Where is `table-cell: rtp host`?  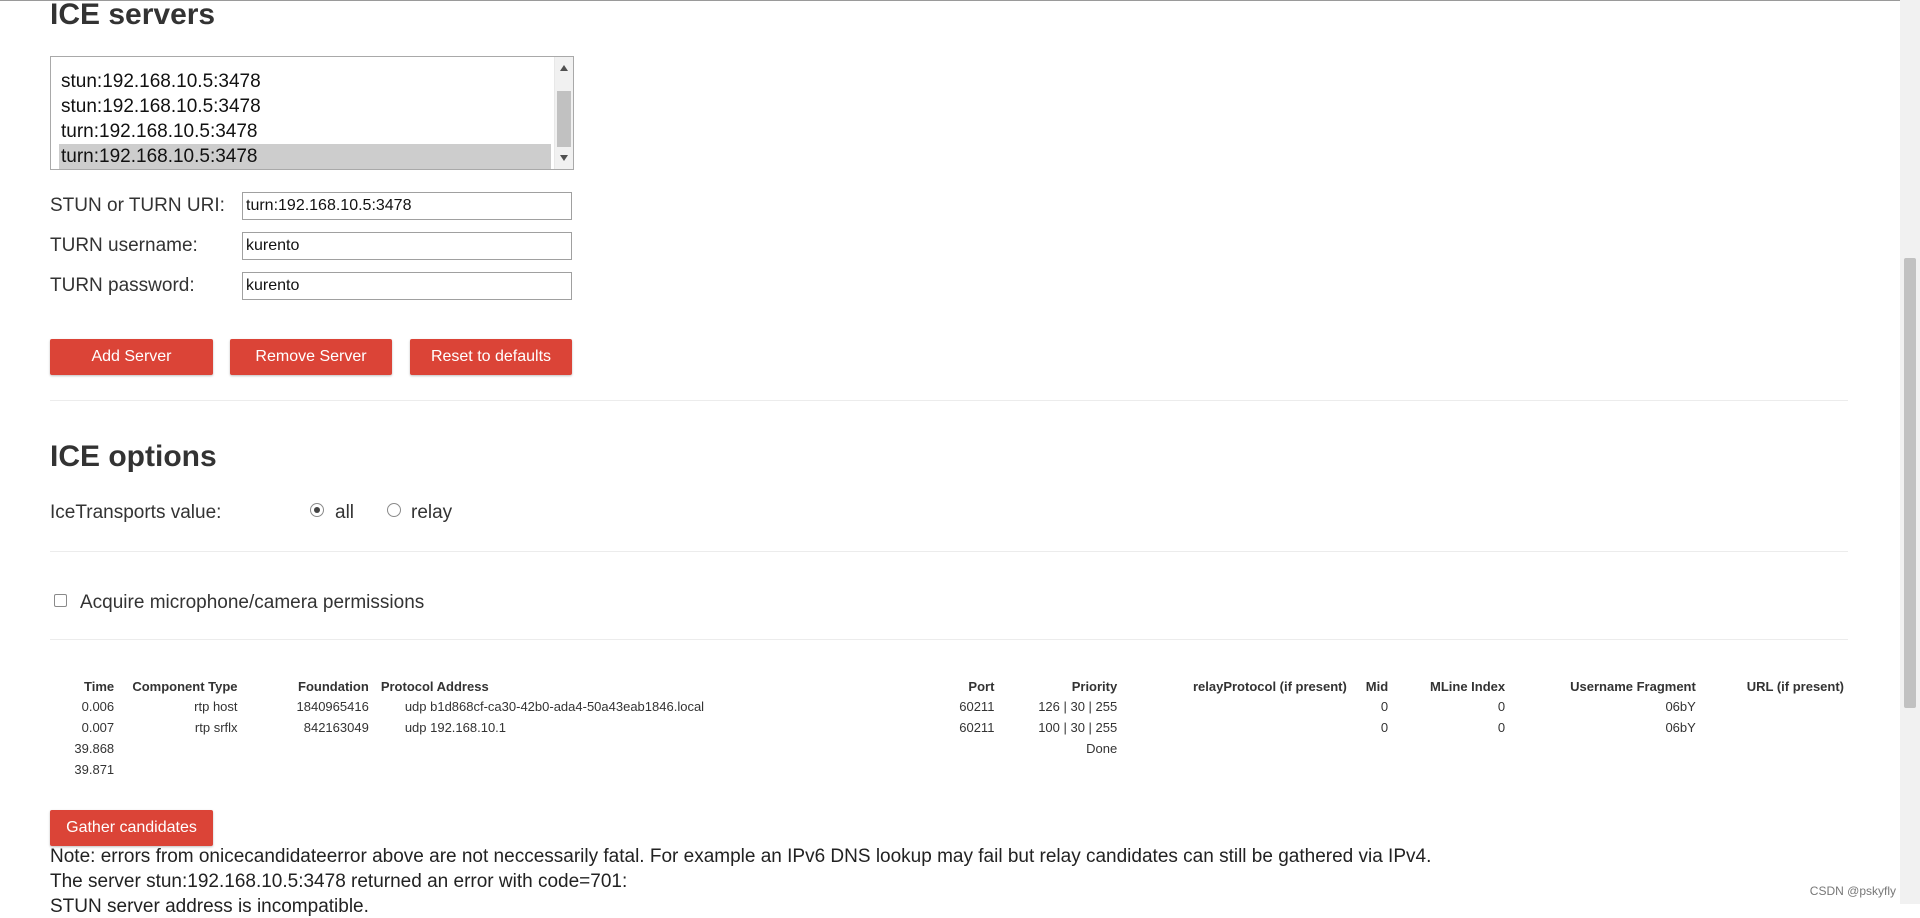 table-cell: rtp host is located at coordinates (216, 706).